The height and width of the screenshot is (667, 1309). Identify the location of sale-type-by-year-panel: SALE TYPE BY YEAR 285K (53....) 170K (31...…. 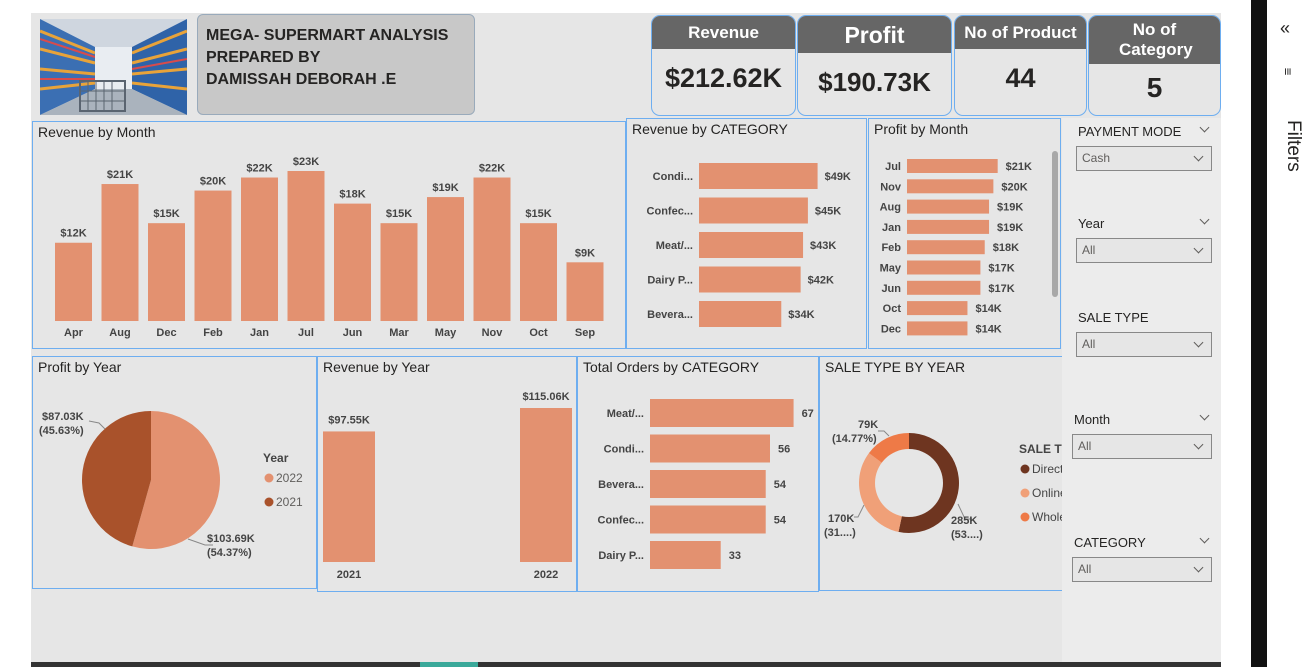
(943, 473).